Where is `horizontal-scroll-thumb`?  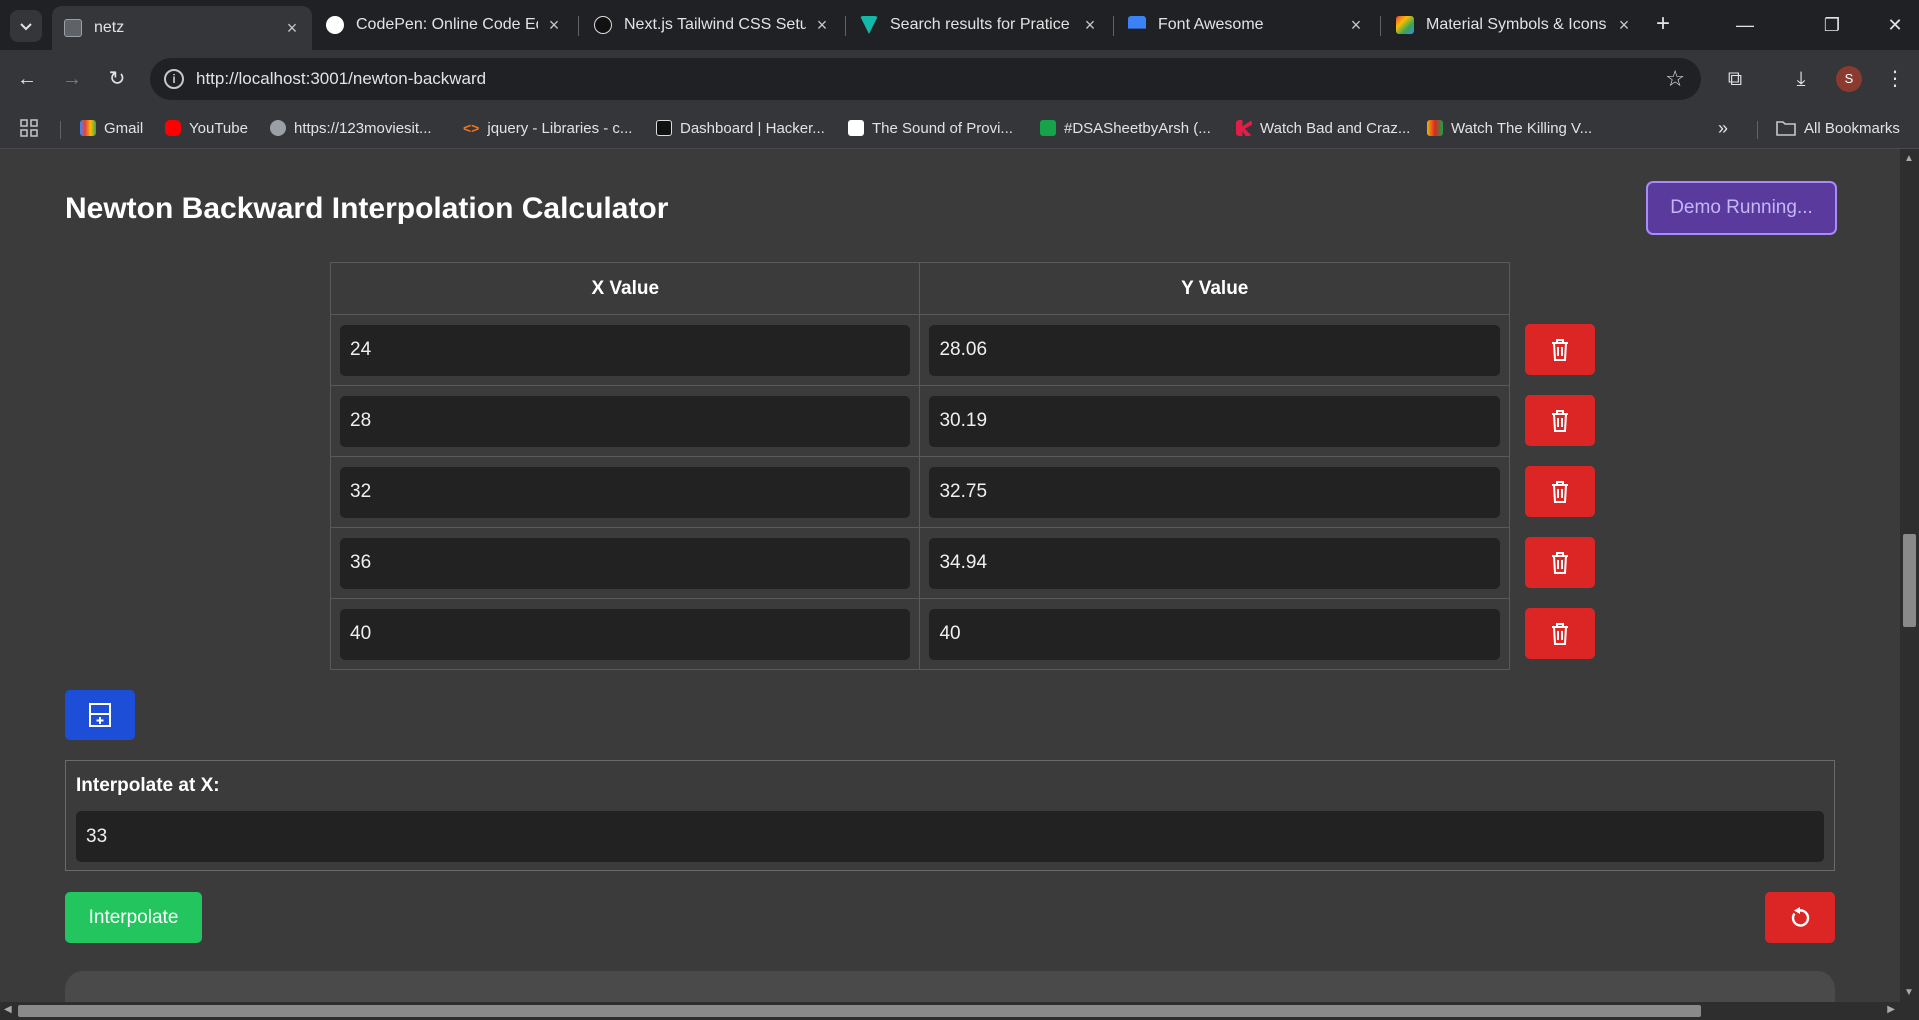 horizontal-scroll-thumb is located at coordinates (859, 1011).